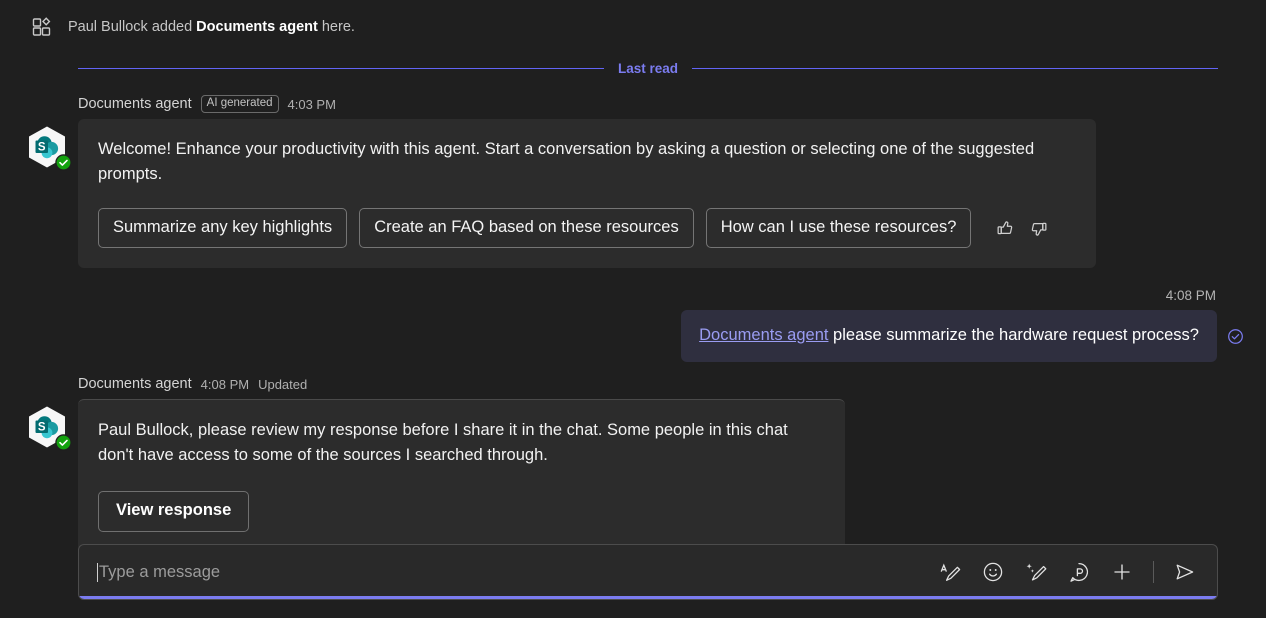  I want to click on feedback-icons, so click(1022, 228).